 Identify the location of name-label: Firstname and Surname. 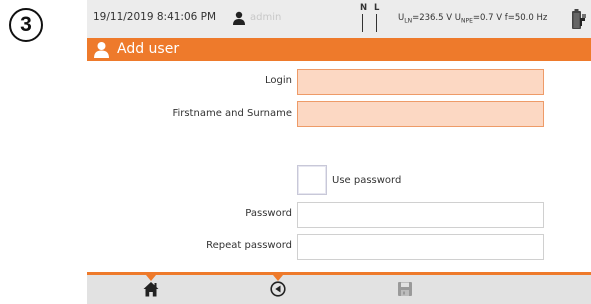
(232, 113).